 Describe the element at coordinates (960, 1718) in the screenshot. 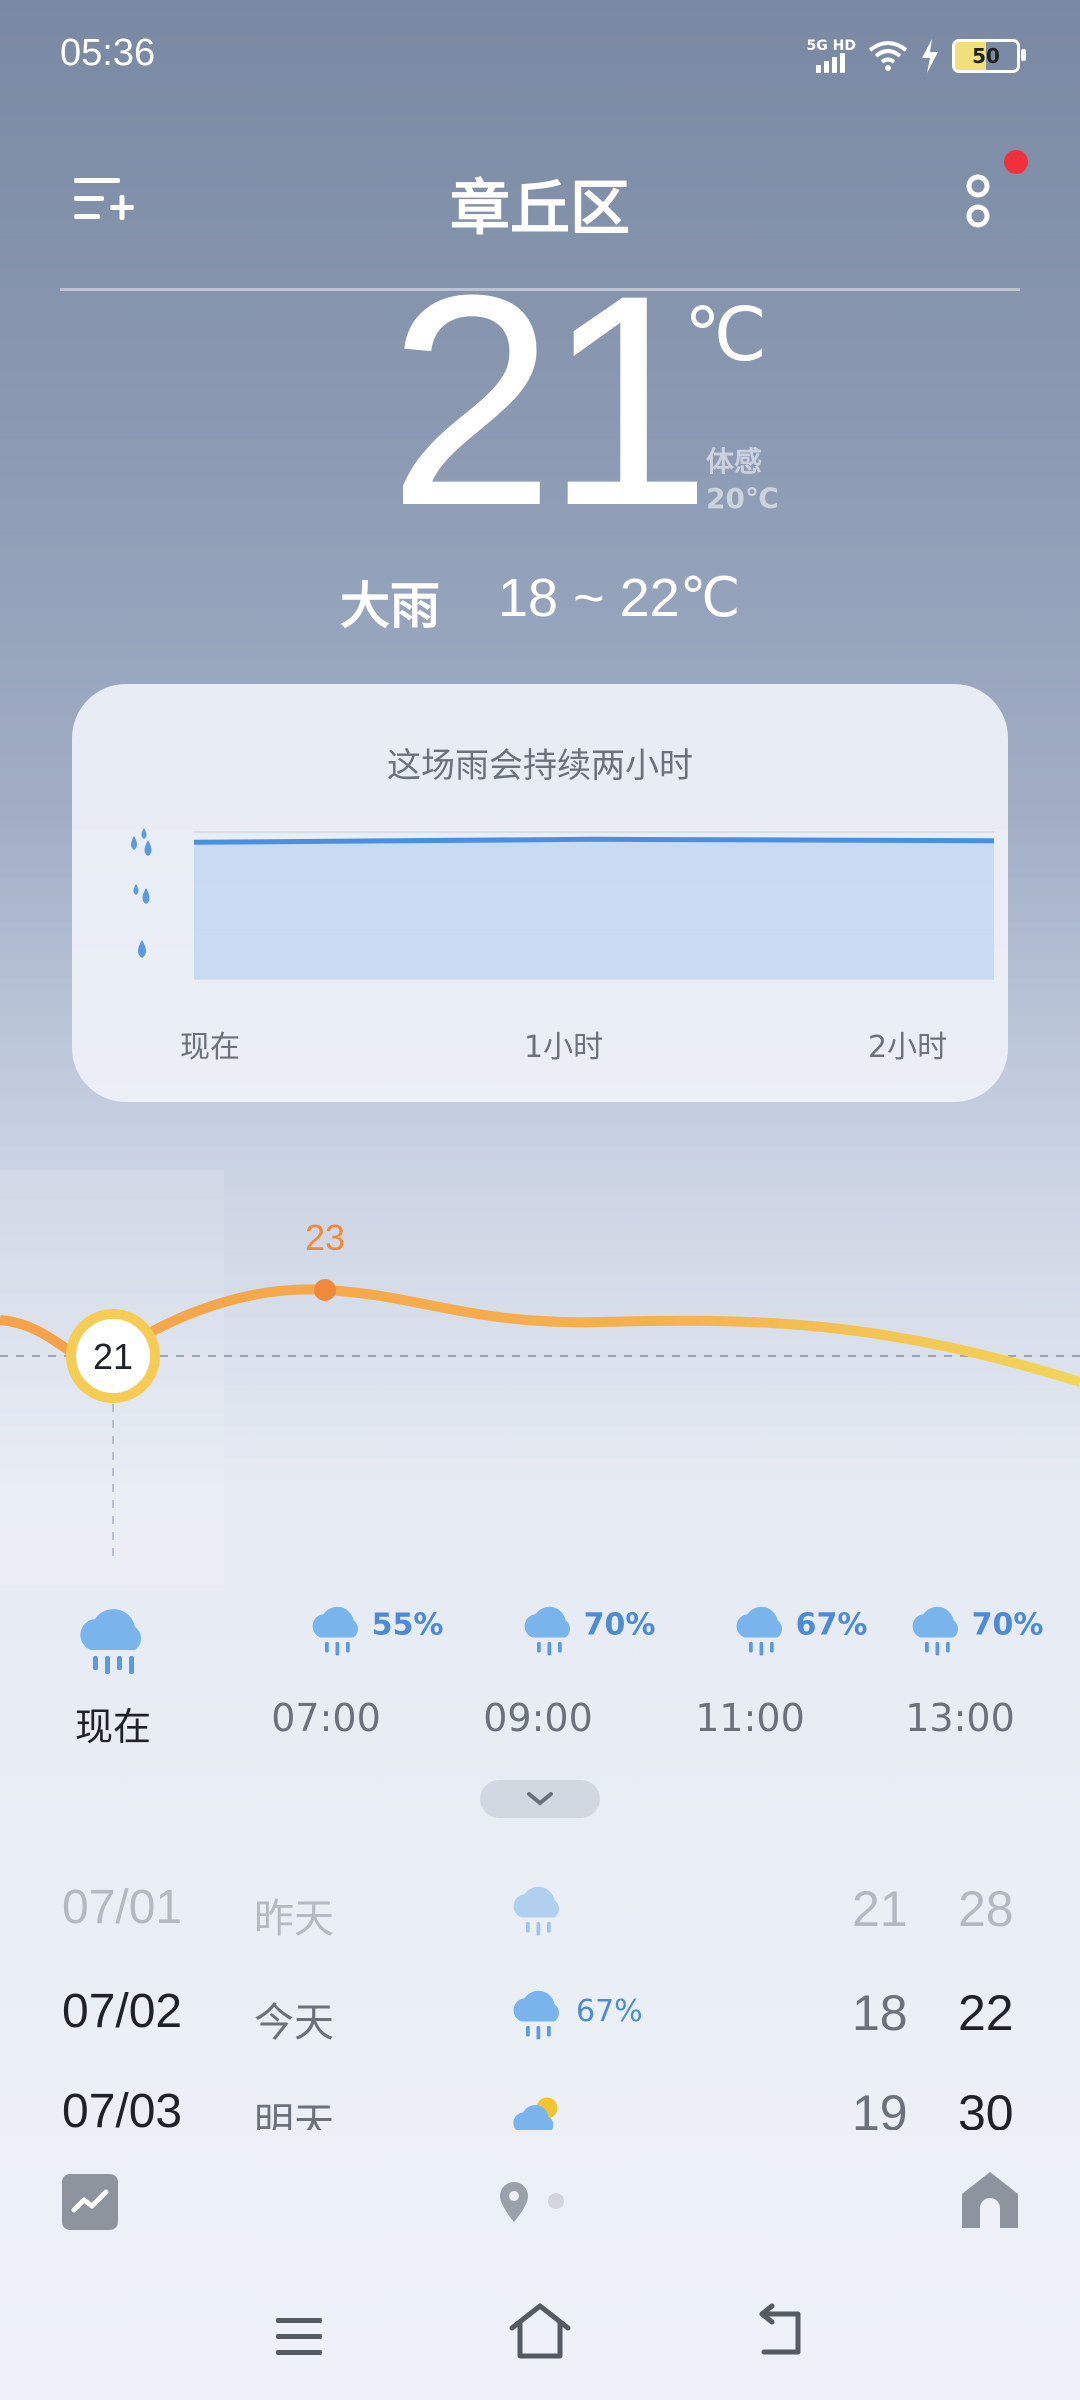

I see `hour-time: 13:00` at that location.